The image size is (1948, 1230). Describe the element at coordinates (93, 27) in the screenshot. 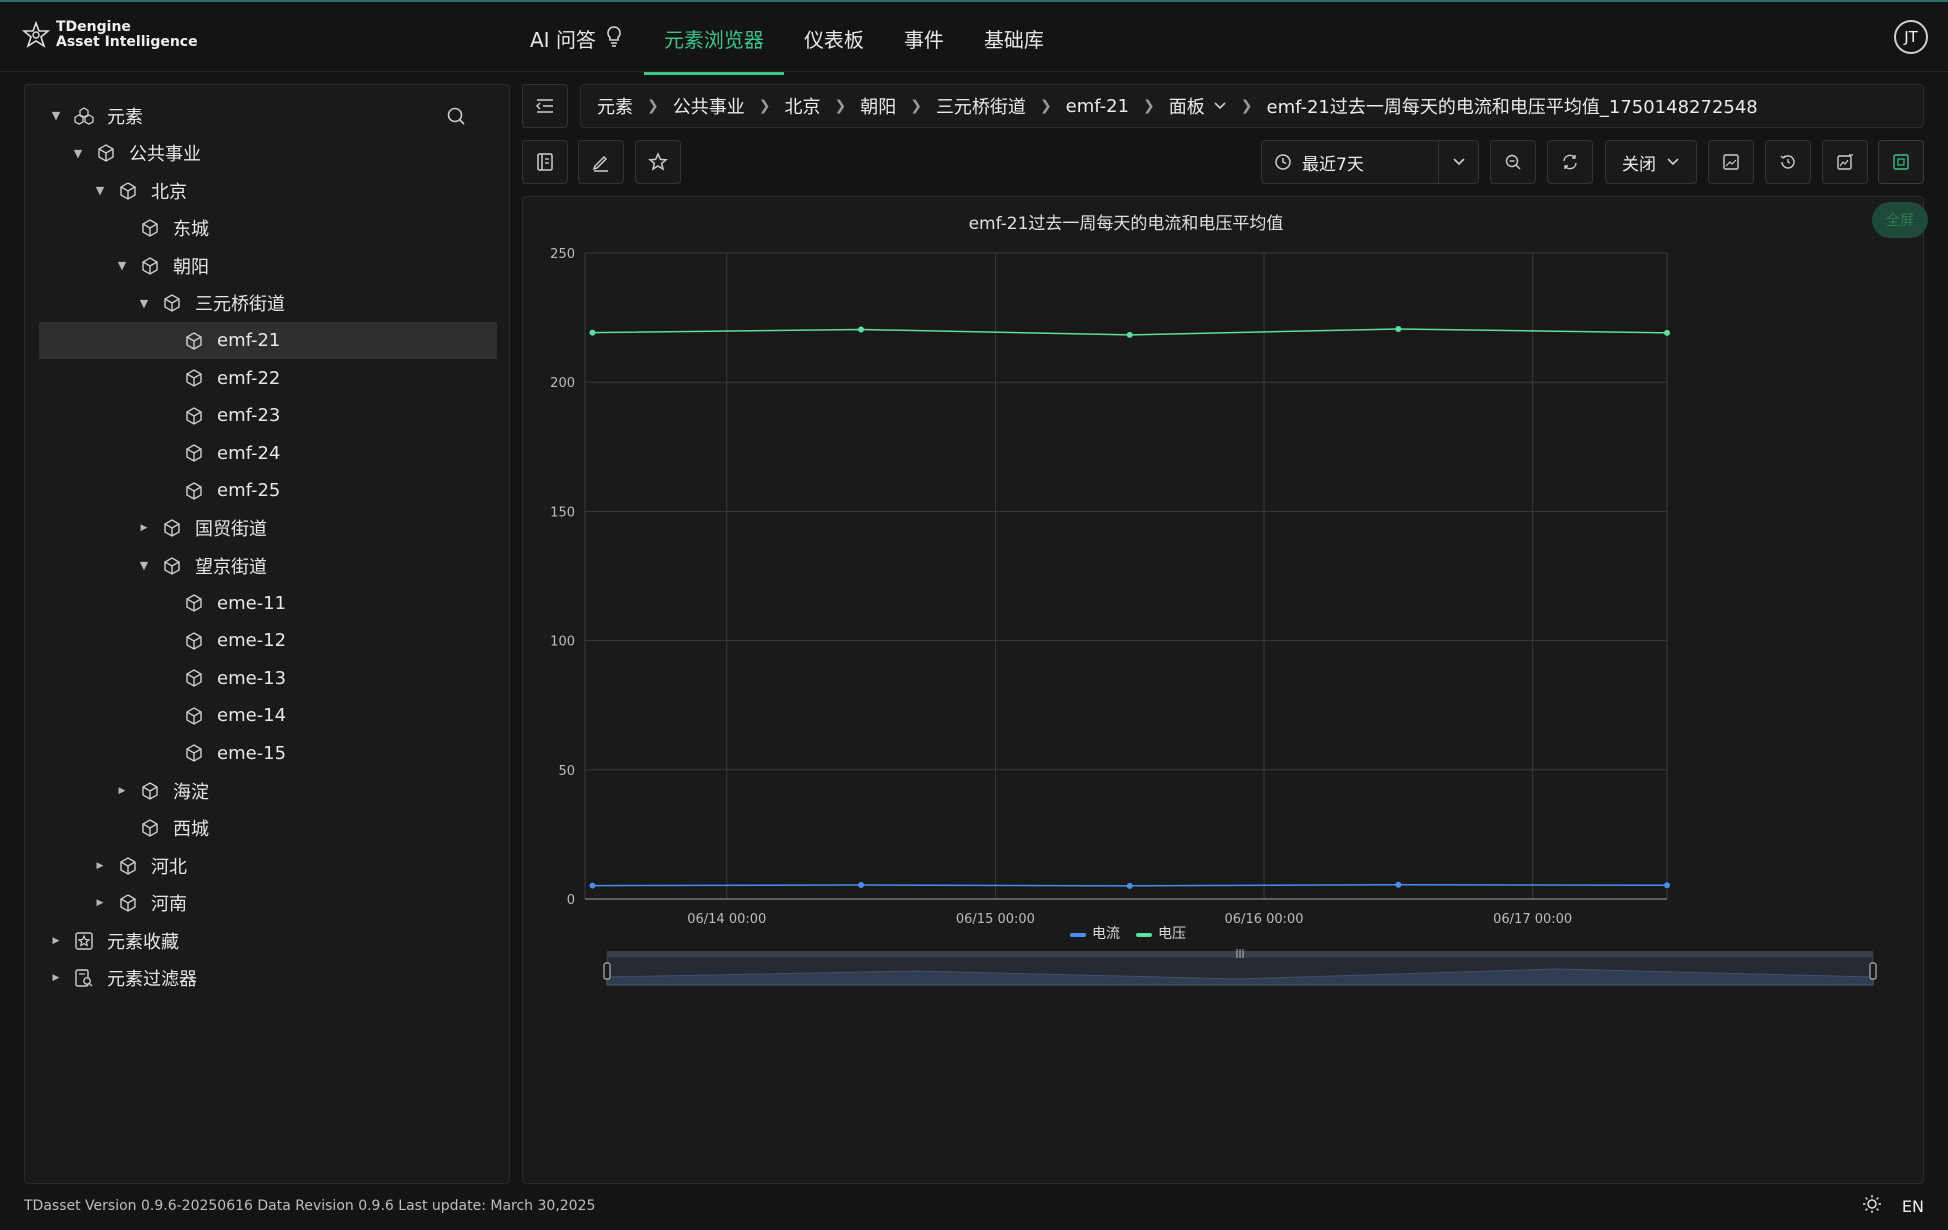

I see `brand-name: TDengine` at that location.